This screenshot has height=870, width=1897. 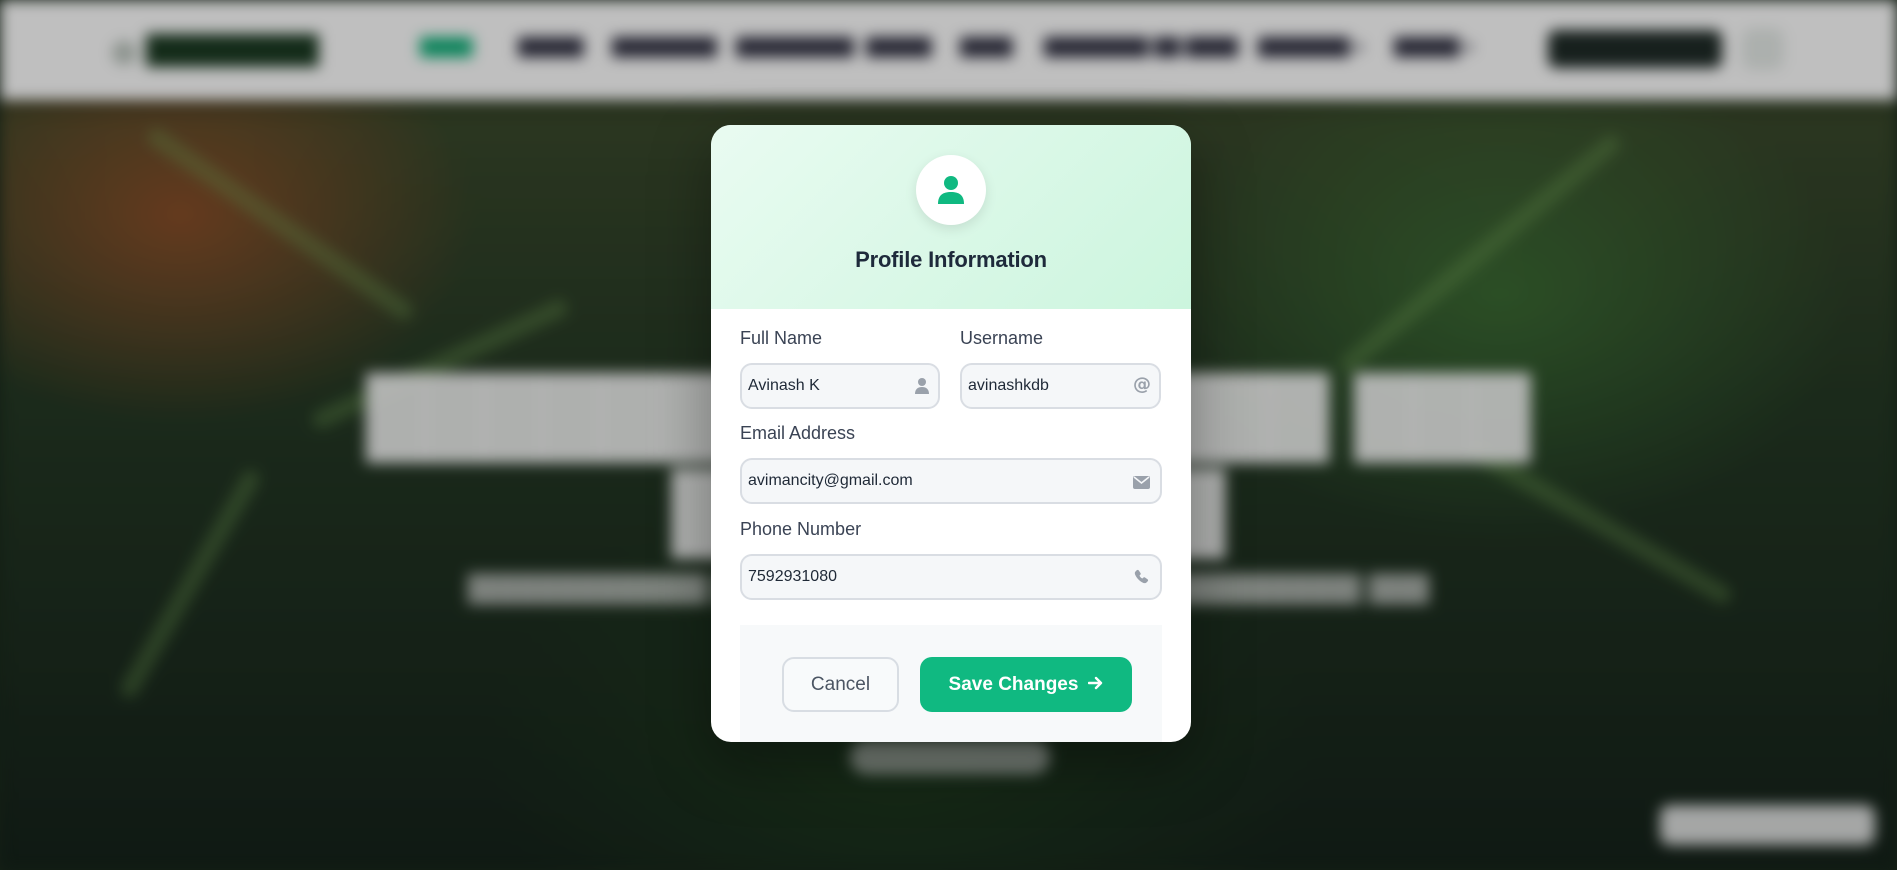 What do you see at coordinates (781, 338) in the screenshot?
I see `full-name-label: Full Name` at bounding box center [781, 338].